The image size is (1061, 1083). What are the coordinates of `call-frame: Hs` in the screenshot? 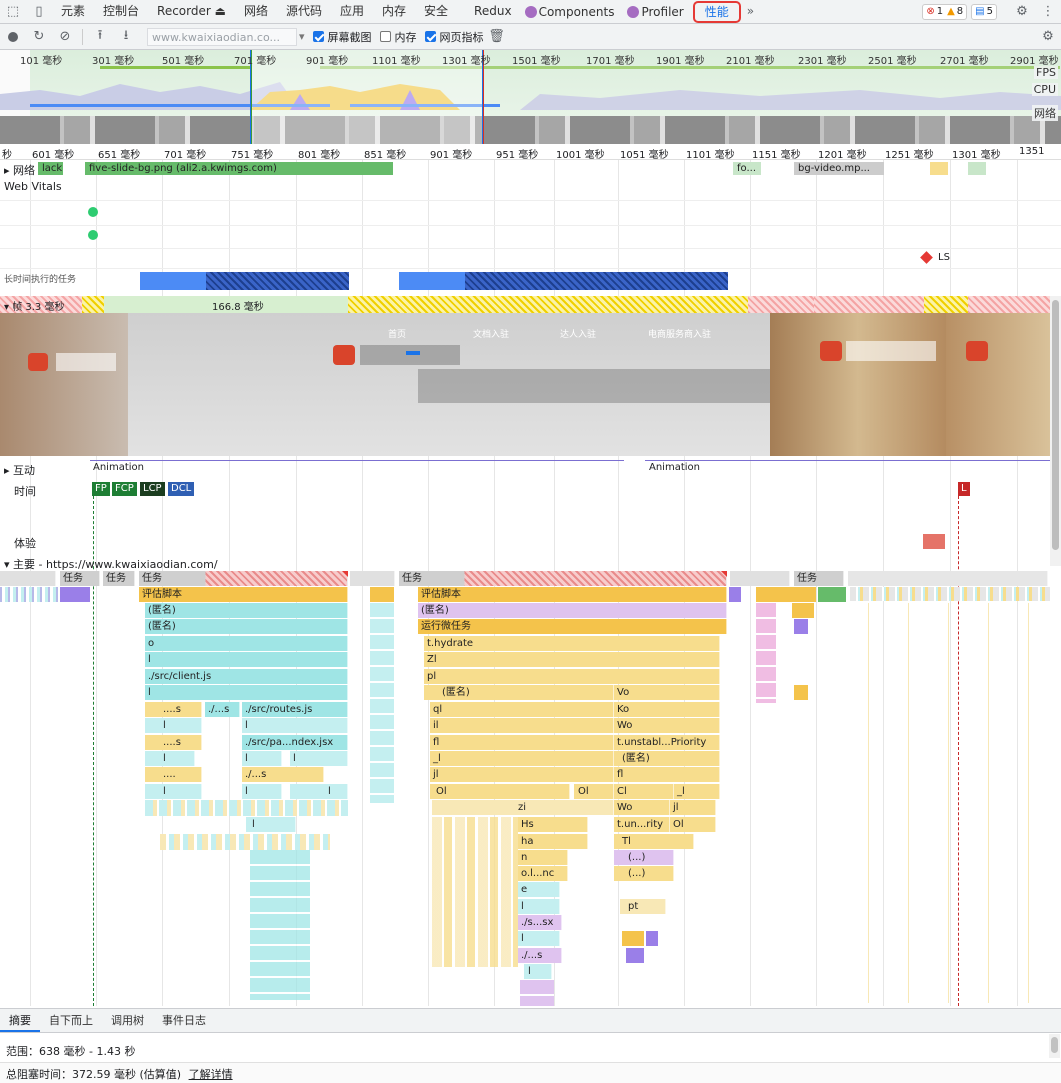 It's located at (553, 824).